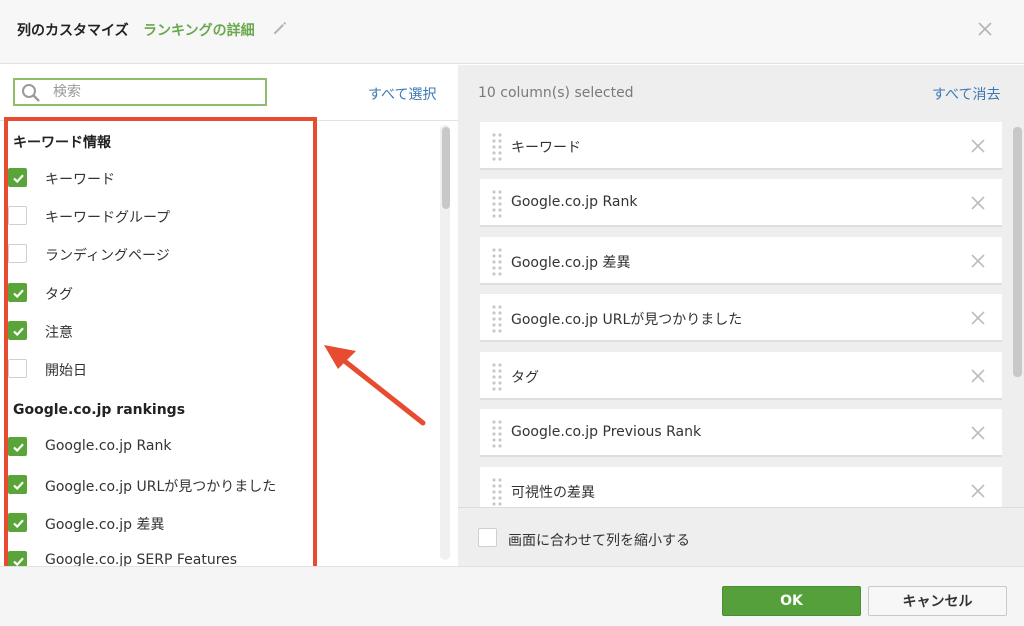 The image size is (1024, 626). I want to click on column-label: Google.co.jp Previous Rank, so click(606, 432).